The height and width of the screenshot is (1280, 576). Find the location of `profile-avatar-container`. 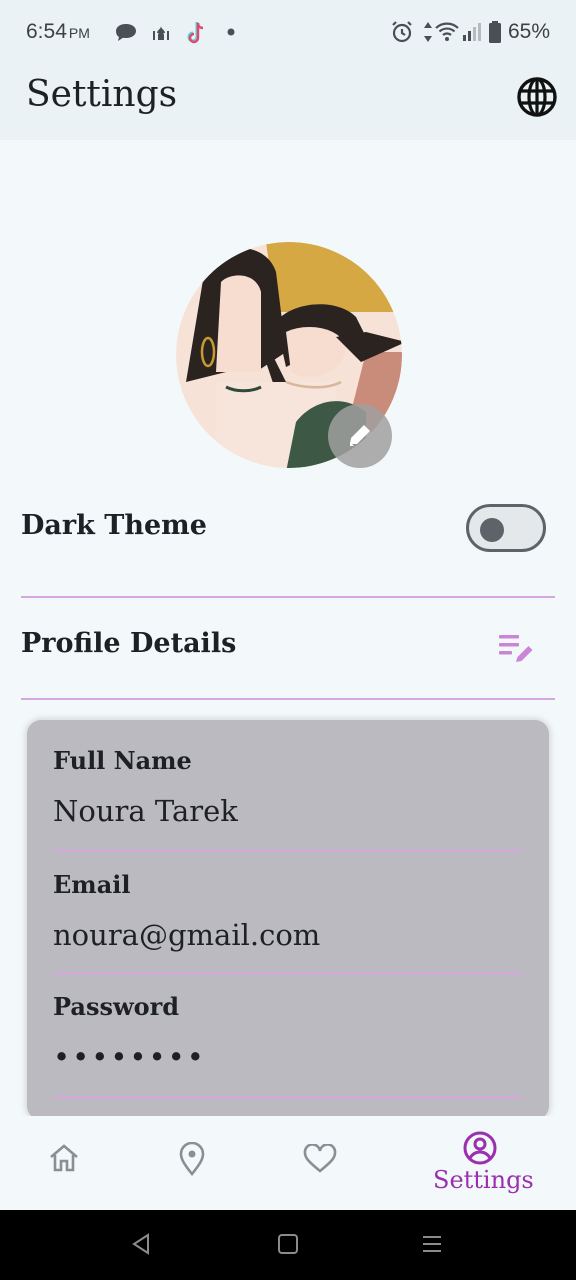

profile-avatar-container is located at coordinates (289, 355).